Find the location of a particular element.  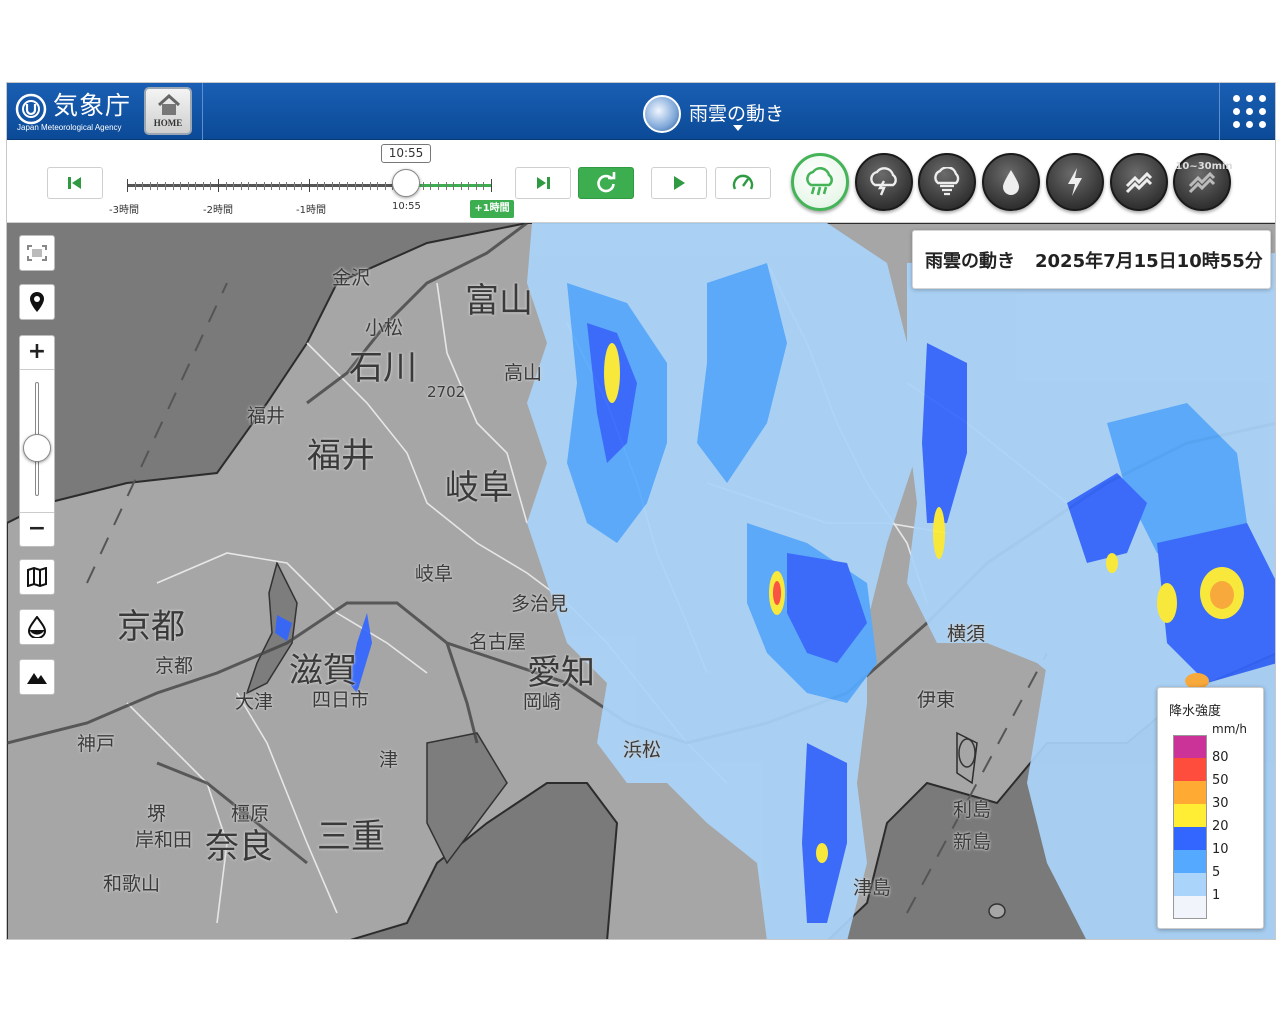

current-time-bubble: 10:55 is located at coordinates (406, 153).